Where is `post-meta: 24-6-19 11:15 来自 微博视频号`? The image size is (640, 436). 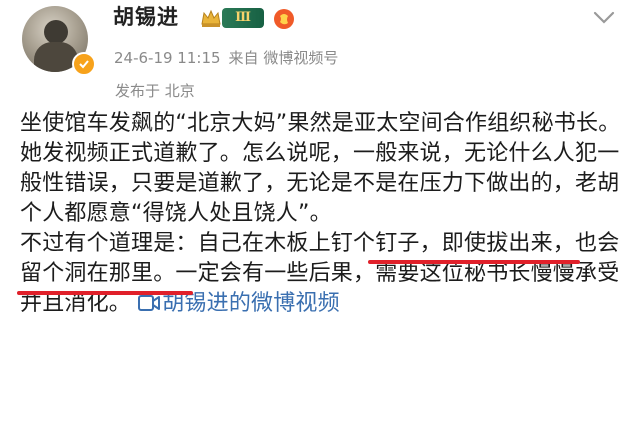
post-meta: 24-6-19 11:15 来自 微博视频号 is located at coordinates (226, 58).